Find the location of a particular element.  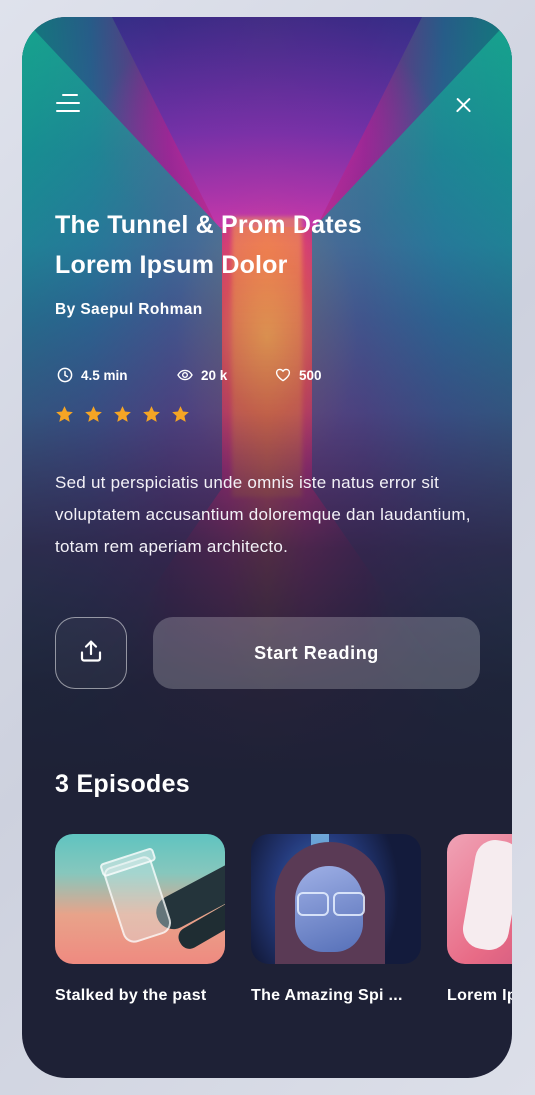

episode-card: Lorem Ipsum is located at coordinates (479, 919).